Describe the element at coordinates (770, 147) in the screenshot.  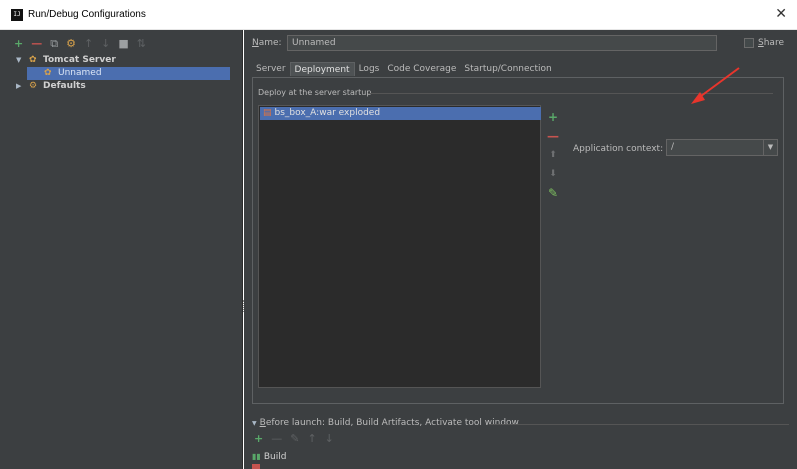
I see `dropdown-arrow-icon: ▼` at that location.